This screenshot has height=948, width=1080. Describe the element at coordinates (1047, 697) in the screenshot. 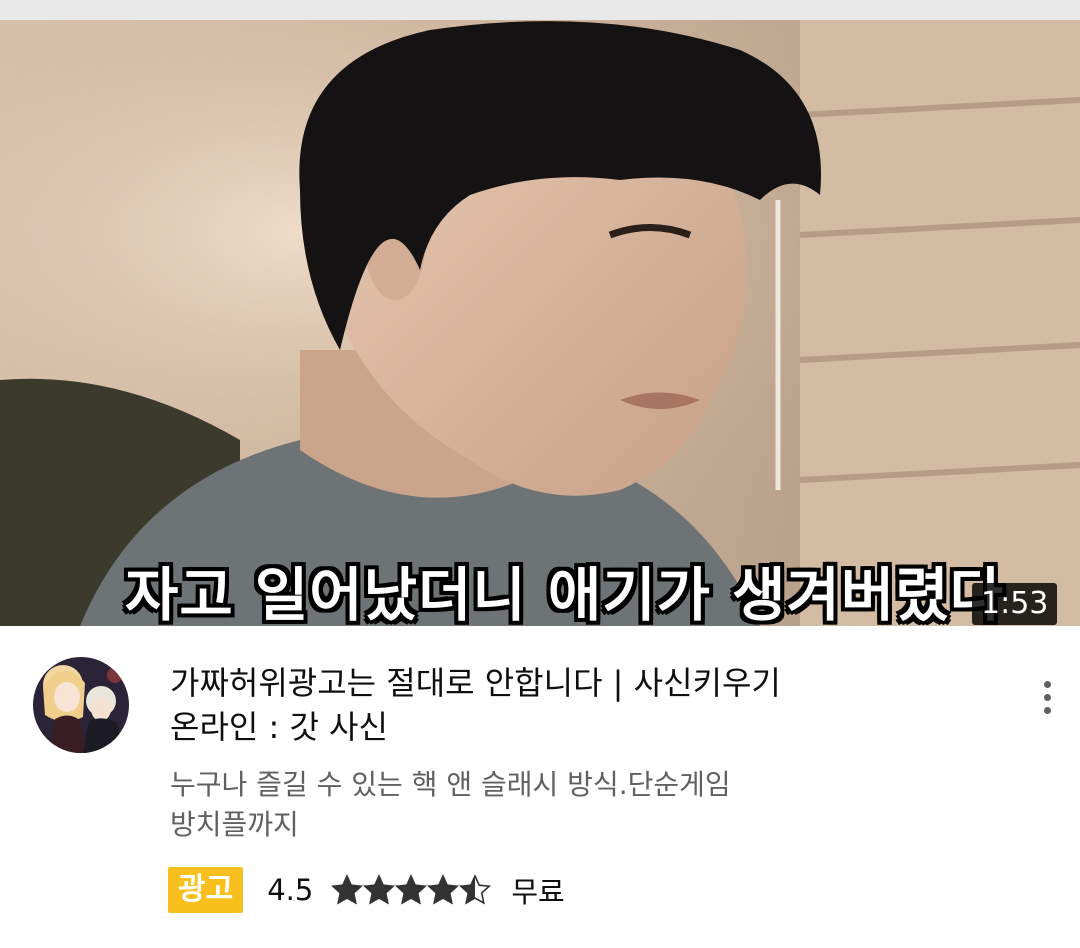

I see `more-vert-icon` at that location.